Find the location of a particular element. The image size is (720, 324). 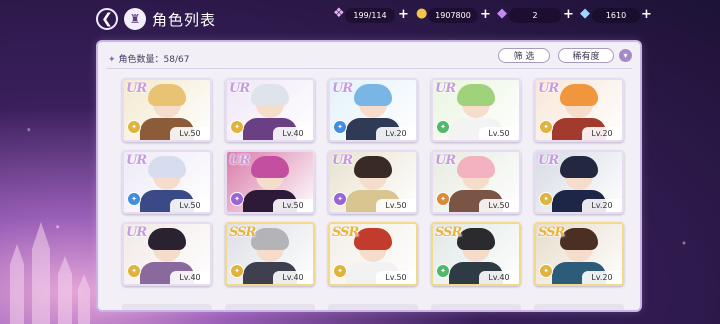

add-candy-button: + is located at coordinates (403, 14).